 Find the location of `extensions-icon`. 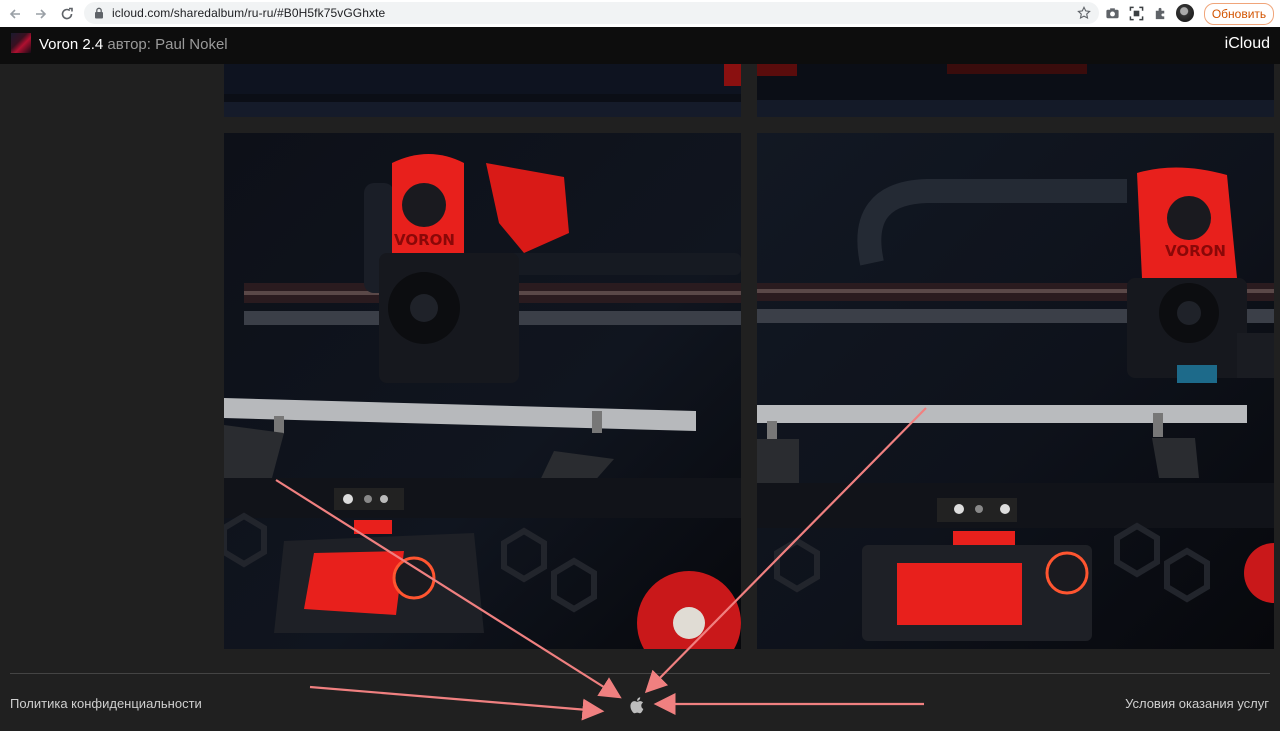

extensions-icon is located at coordinates (1160, 13).